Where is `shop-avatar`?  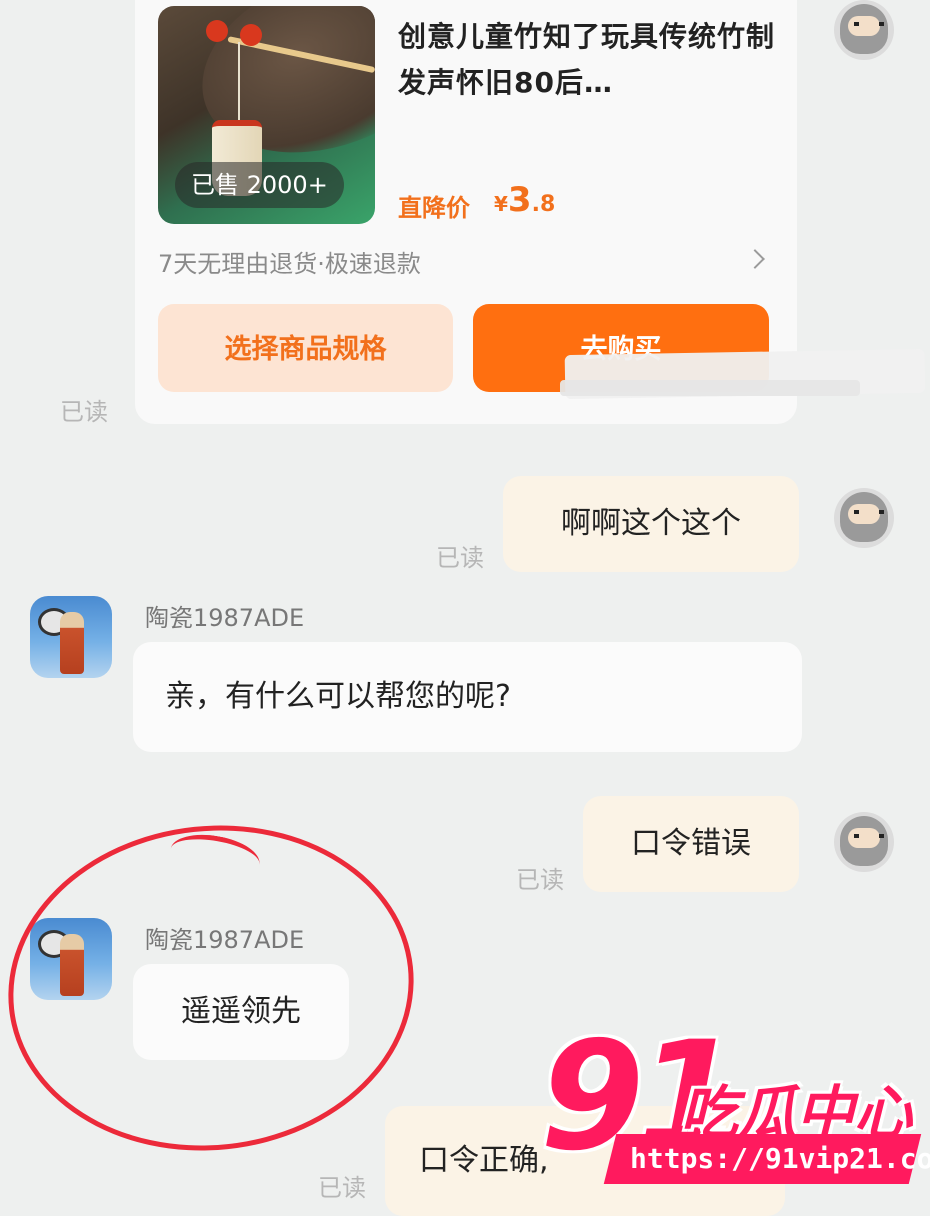
shop-avatar is located at coordinates (71, 637).